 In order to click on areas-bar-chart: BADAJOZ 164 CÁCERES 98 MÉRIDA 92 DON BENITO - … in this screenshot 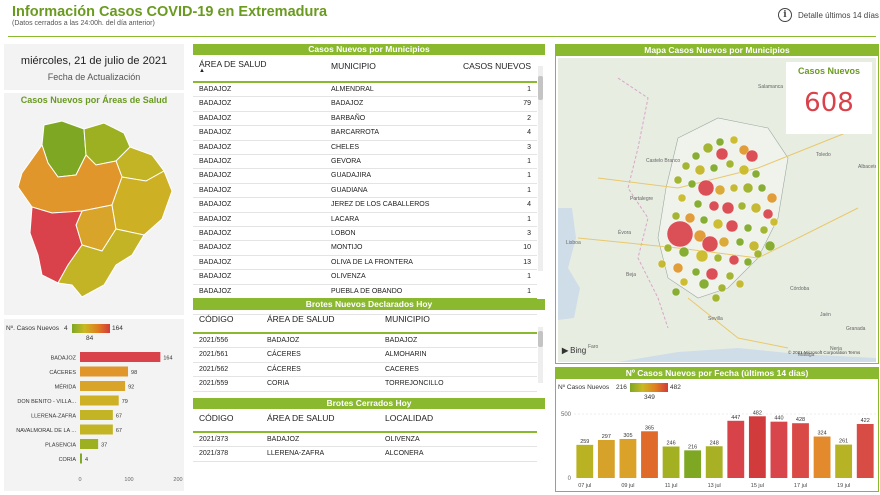, I will do `click(94, 419)`.